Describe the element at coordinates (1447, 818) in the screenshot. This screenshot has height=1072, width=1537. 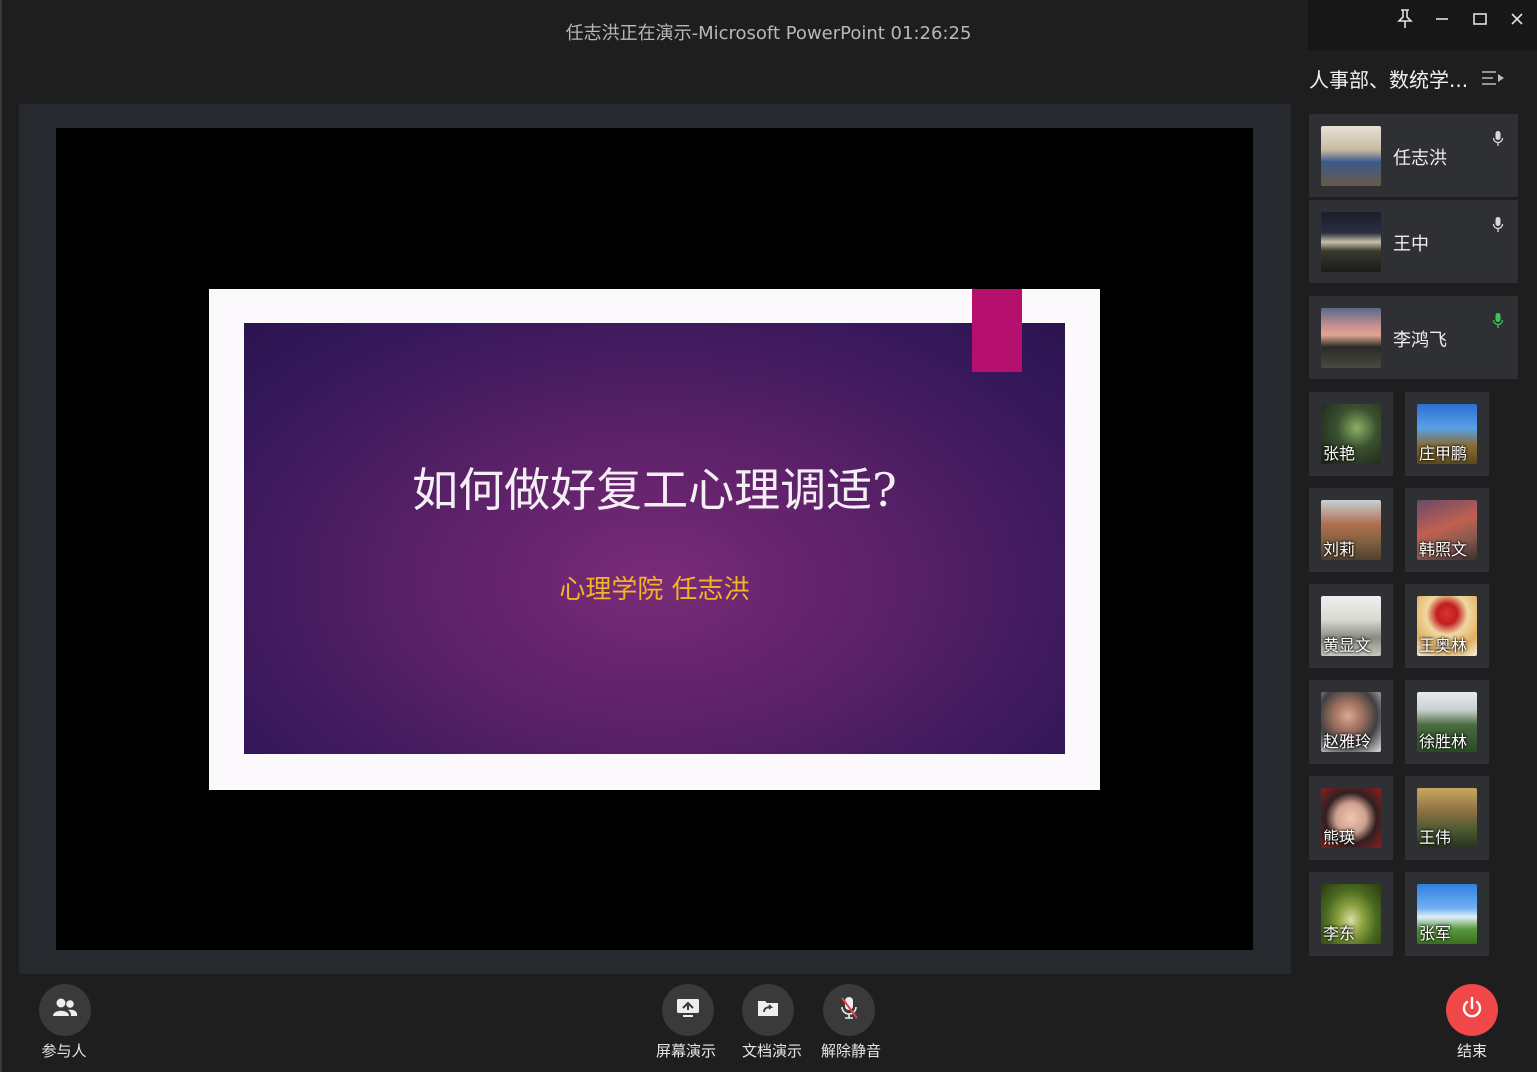
I see `participant-tile: 王伟` at that location.